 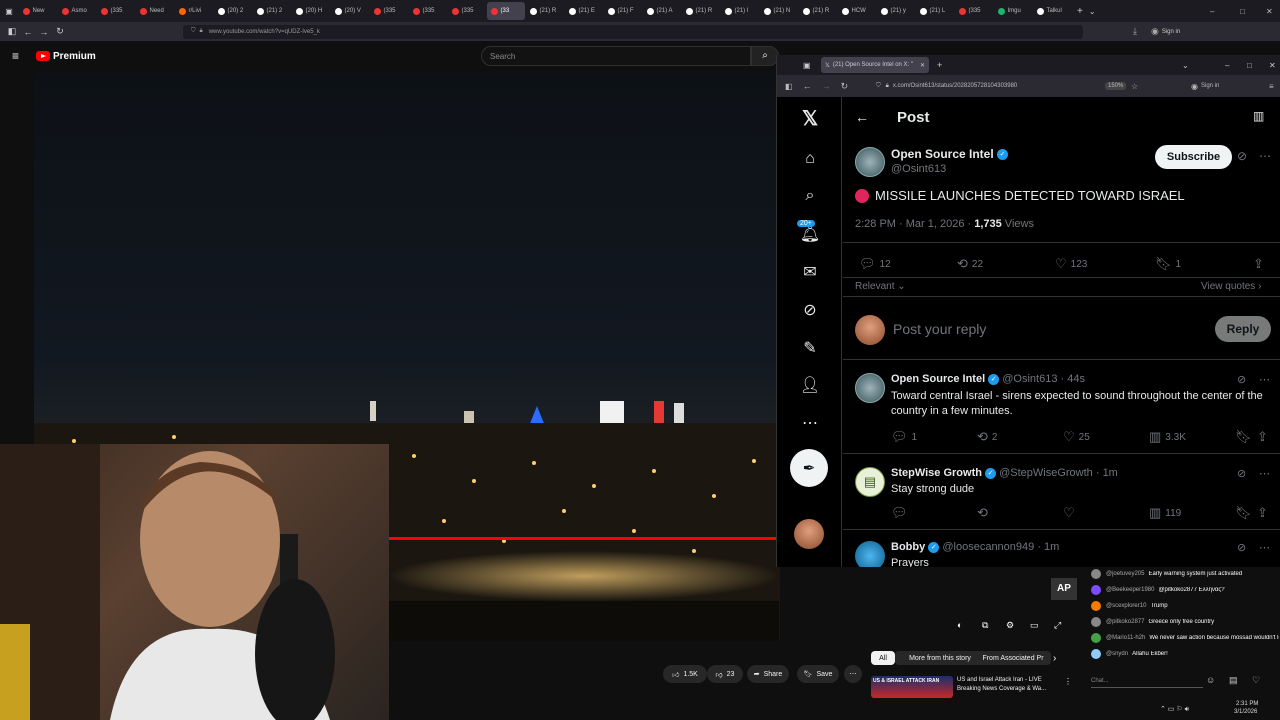 What do you see at coordinates (988, 379) in the screenshot?
I see `reply-header: Open Source Intel ✓ @Osint613 · 44s` at bounding box center [988, 379].